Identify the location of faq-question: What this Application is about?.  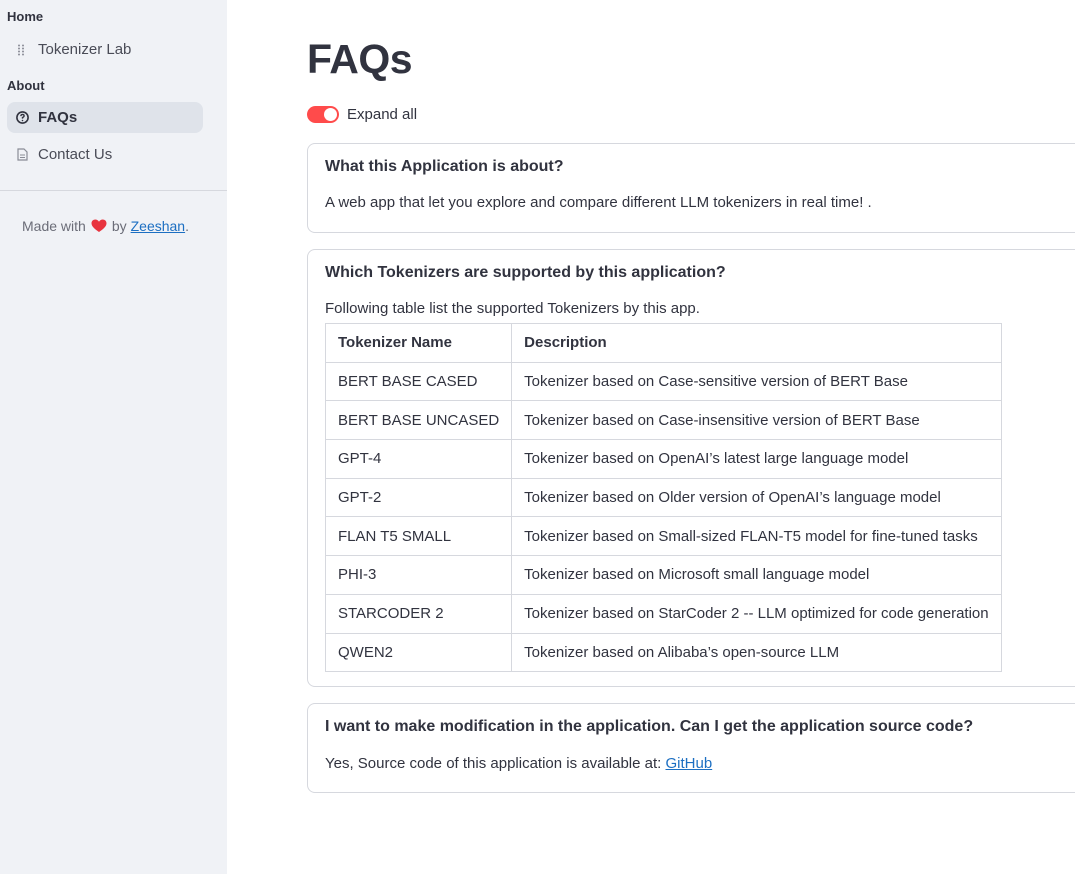
(444, 167).